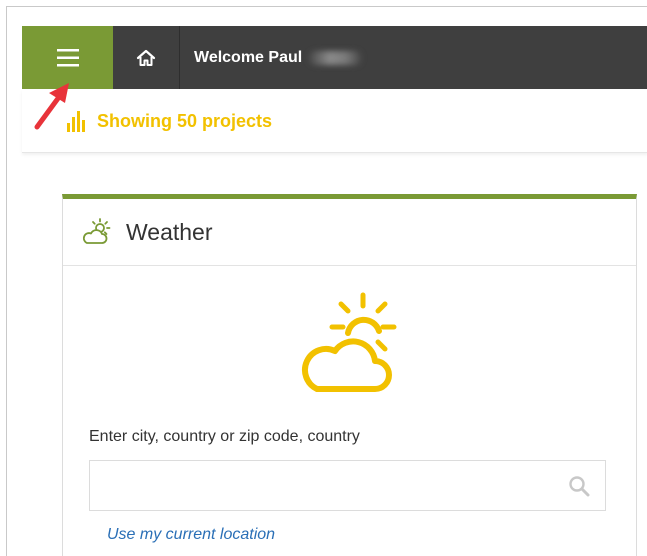  I want to click on location-prompt-label: Enter city, country or zip code, country, so click(224, 436).